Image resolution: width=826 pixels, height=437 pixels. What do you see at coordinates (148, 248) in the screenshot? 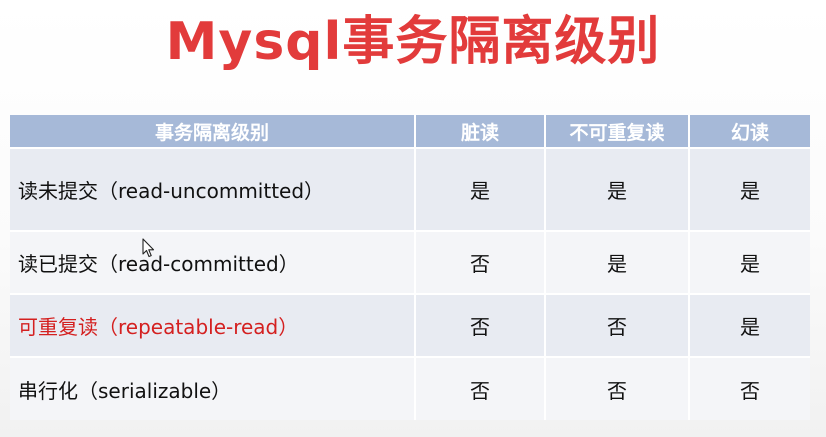
I see `mouse-cursor-icon` at bounding box center [148, 248].